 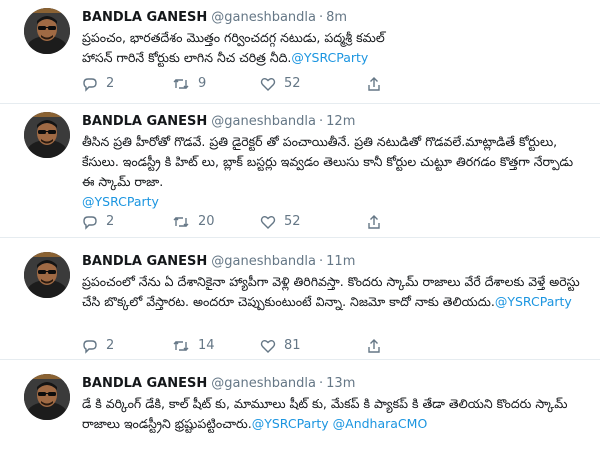 I want to click on tweet-header: BANDLA GANESH @ganeshbandla · 8m, so click(x=214, y=18).